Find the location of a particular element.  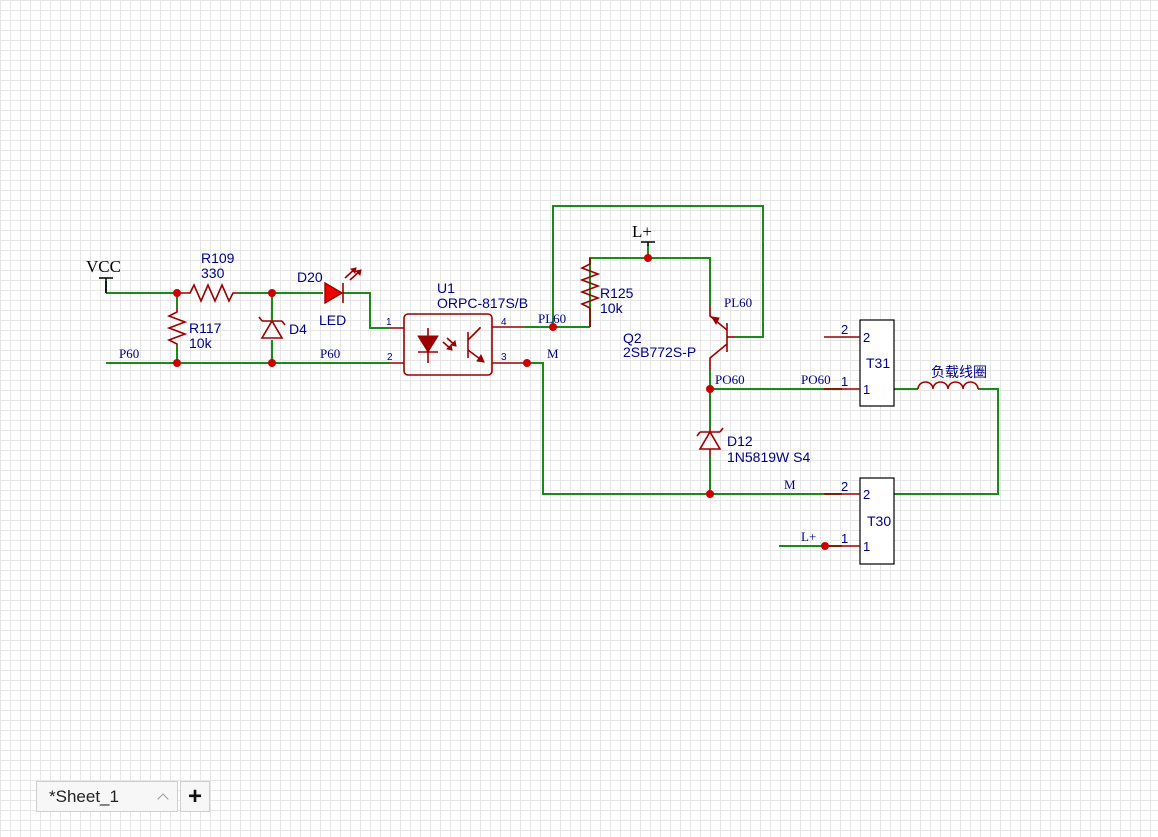

d12-value: 1N5819W S4 is located at coordinates (768, 457).